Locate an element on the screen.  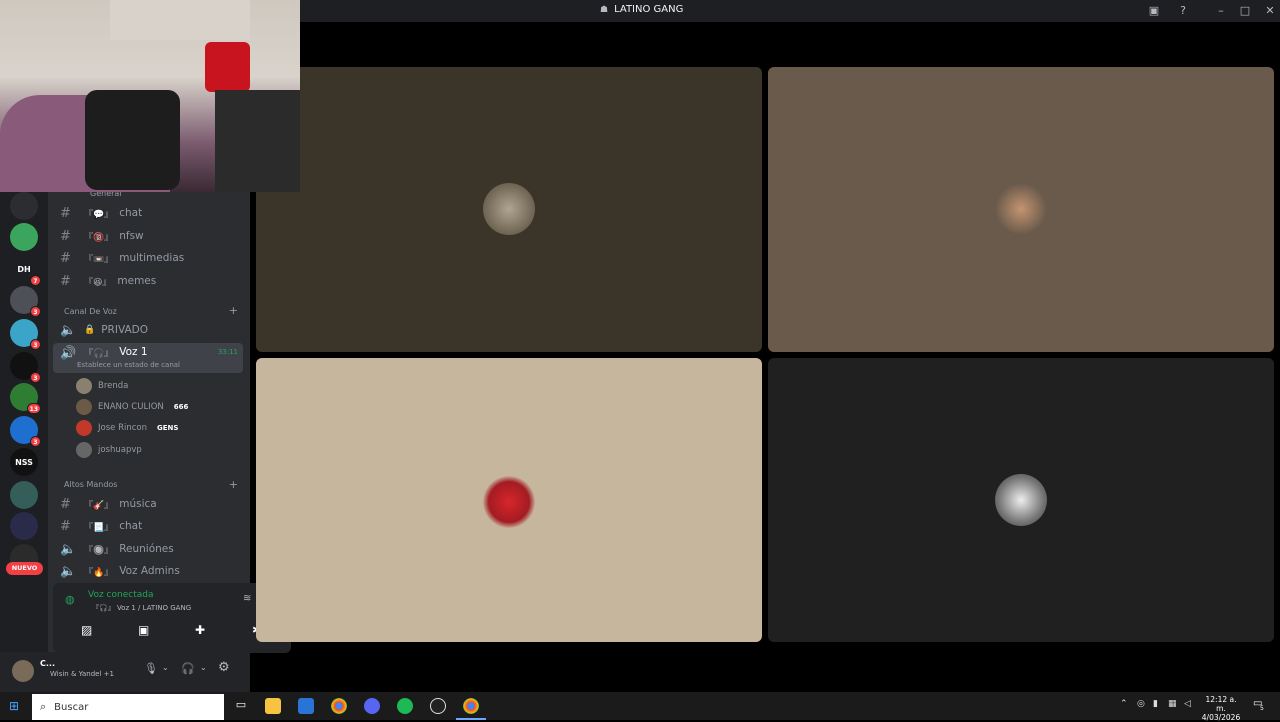
search-icon: ⌕ is located at coordinates (43, 706).